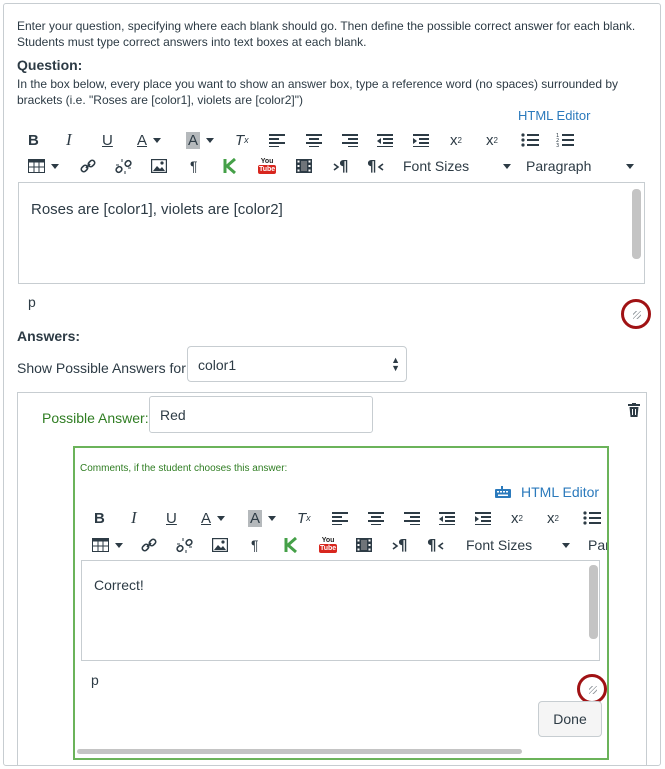 This screenshot has width=665, height=769. I want to click on comment-html-editor-link: HTML Editor, so click(547, 492).